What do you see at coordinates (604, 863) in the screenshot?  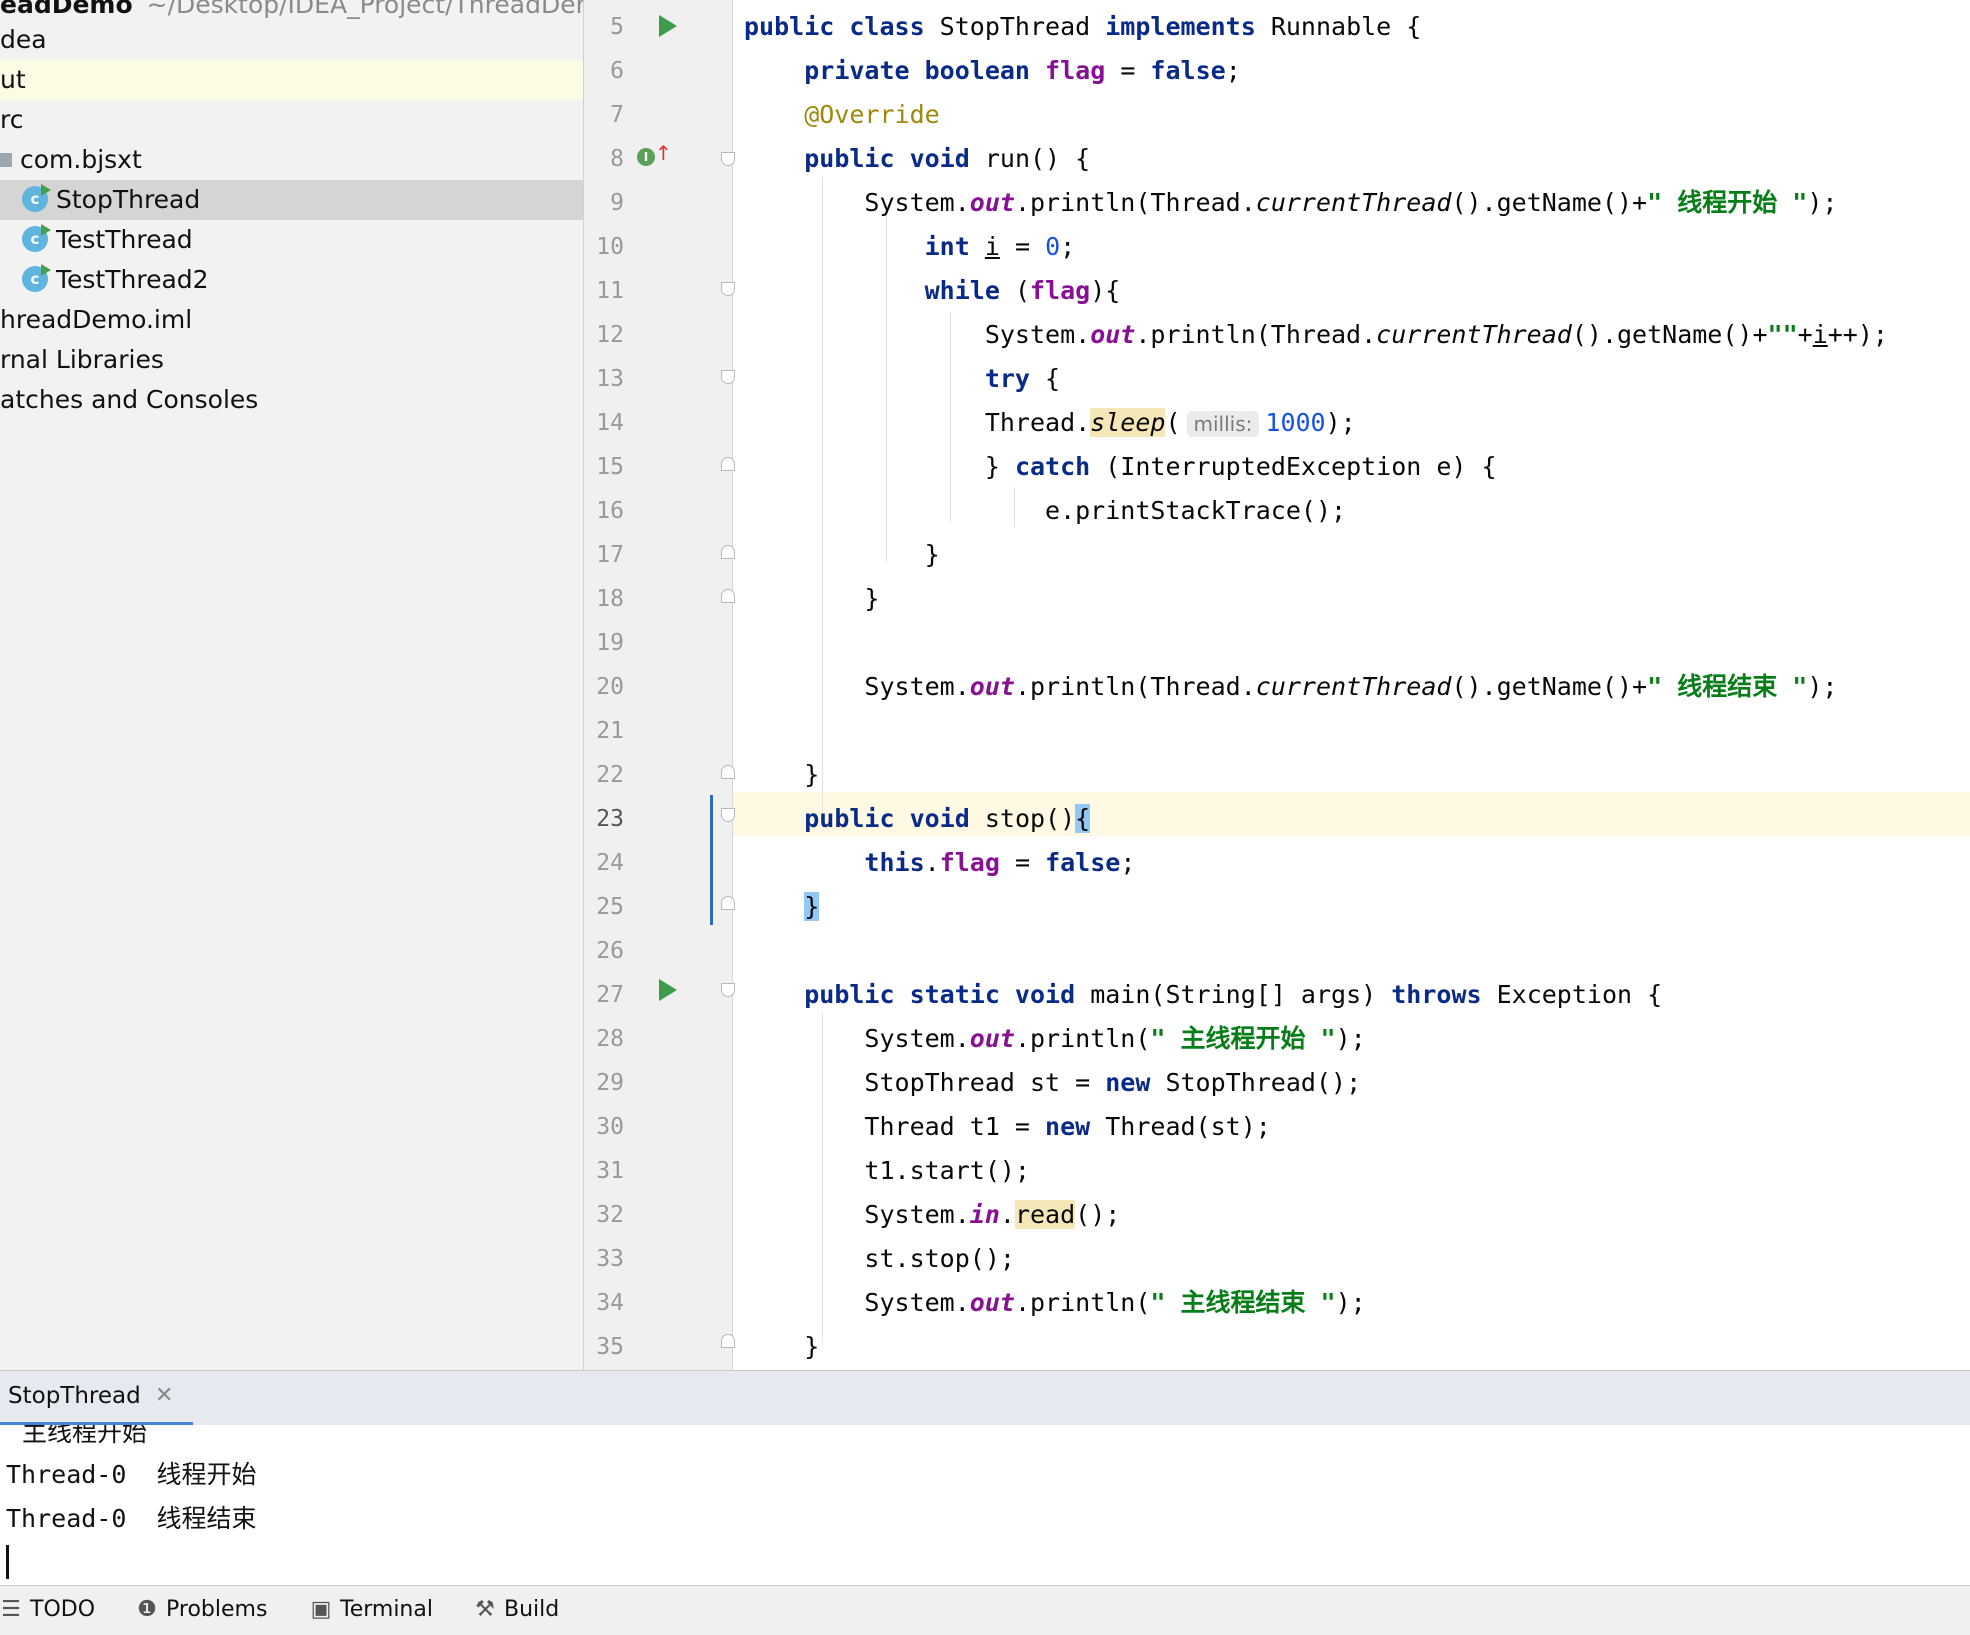 I see `line-number: 24` at bounding box center [604, 863].